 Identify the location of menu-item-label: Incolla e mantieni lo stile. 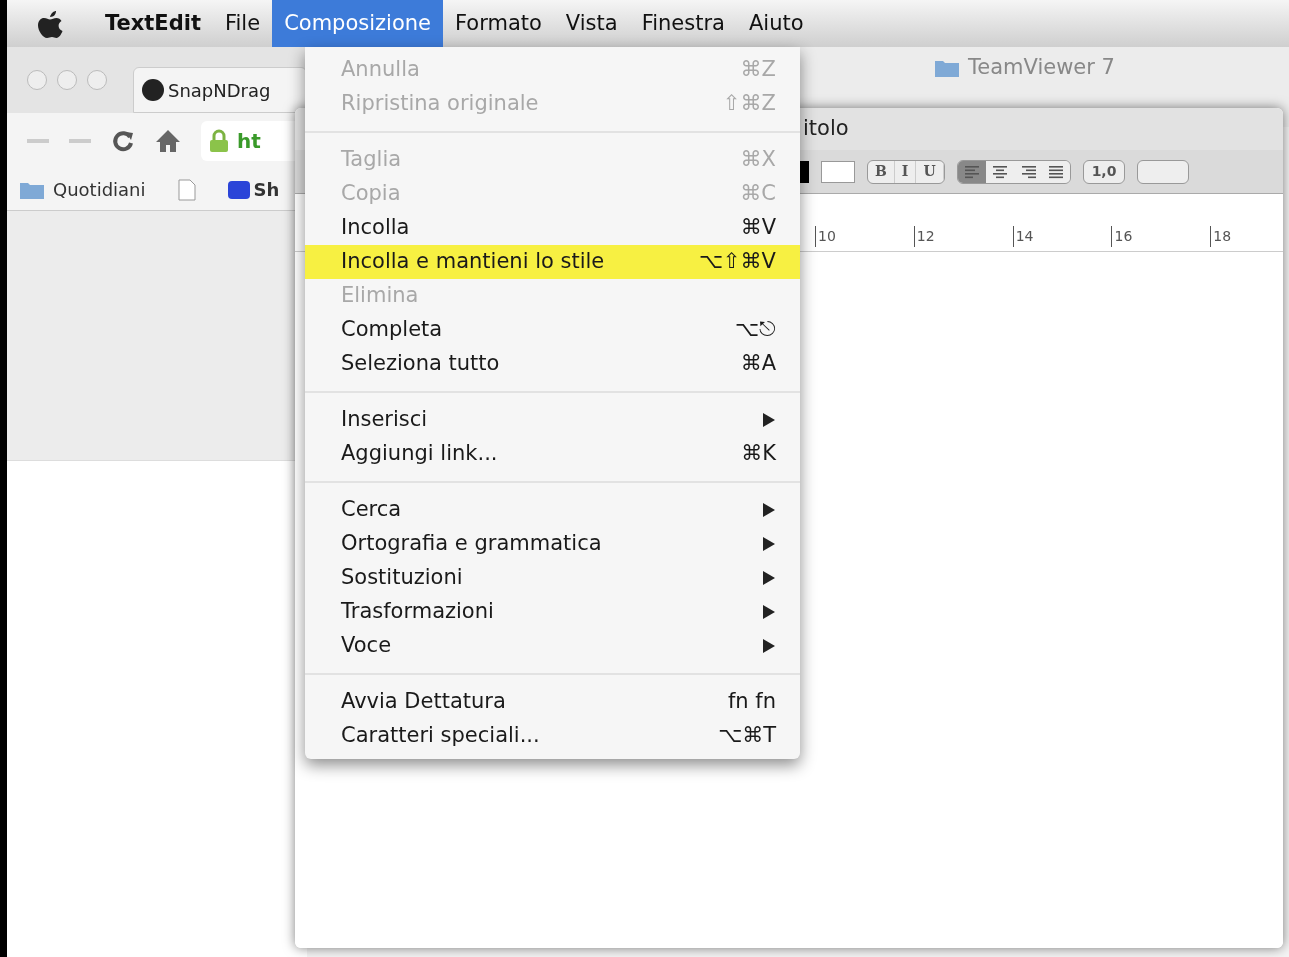
(473, 262).